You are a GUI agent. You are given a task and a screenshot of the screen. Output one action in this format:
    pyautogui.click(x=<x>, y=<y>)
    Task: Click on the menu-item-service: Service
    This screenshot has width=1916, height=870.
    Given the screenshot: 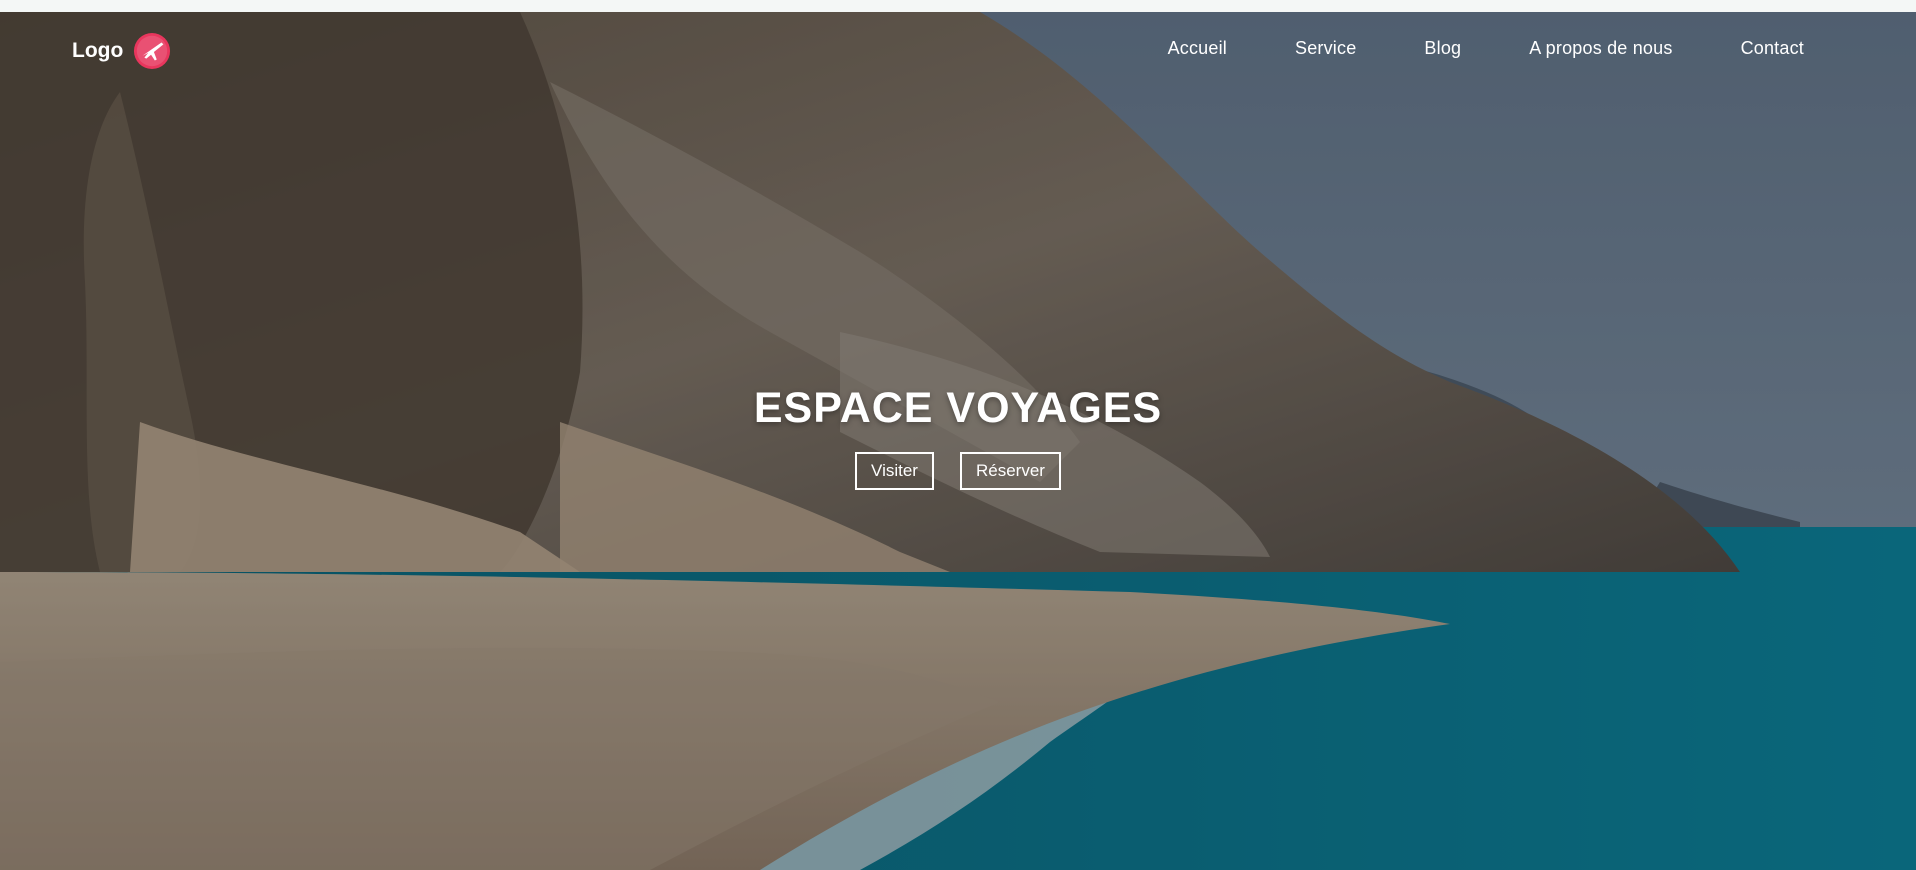 What is the action you would take?
    pyautogui.click(x=1325, y=48)
    